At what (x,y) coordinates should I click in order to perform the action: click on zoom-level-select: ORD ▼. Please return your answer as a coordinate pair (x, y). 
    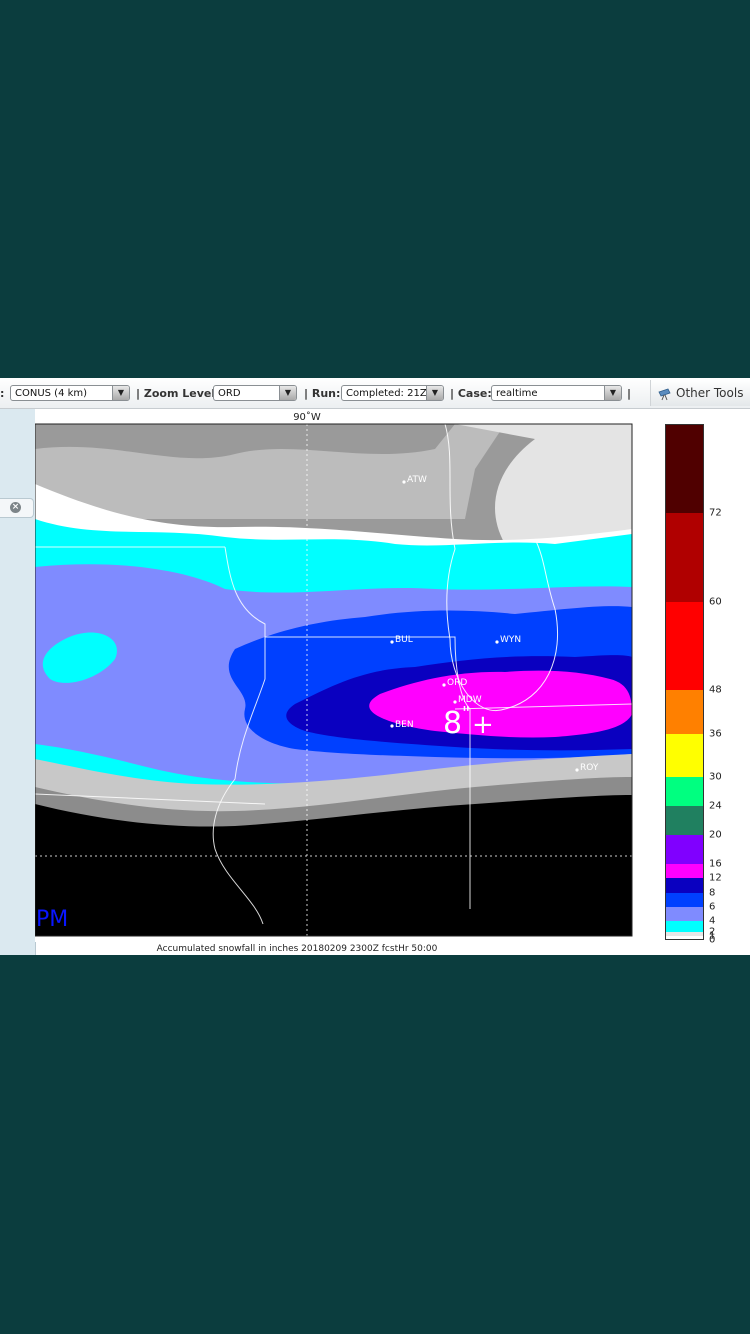
    Looking at the image, I should click on (255, 393).